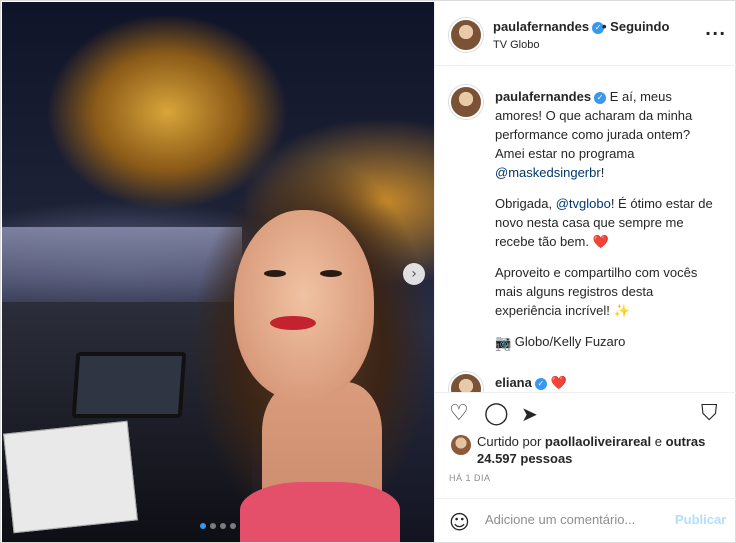 The image size is (736, 543). I want to click on share-icon: ➤, so click(529, 414).